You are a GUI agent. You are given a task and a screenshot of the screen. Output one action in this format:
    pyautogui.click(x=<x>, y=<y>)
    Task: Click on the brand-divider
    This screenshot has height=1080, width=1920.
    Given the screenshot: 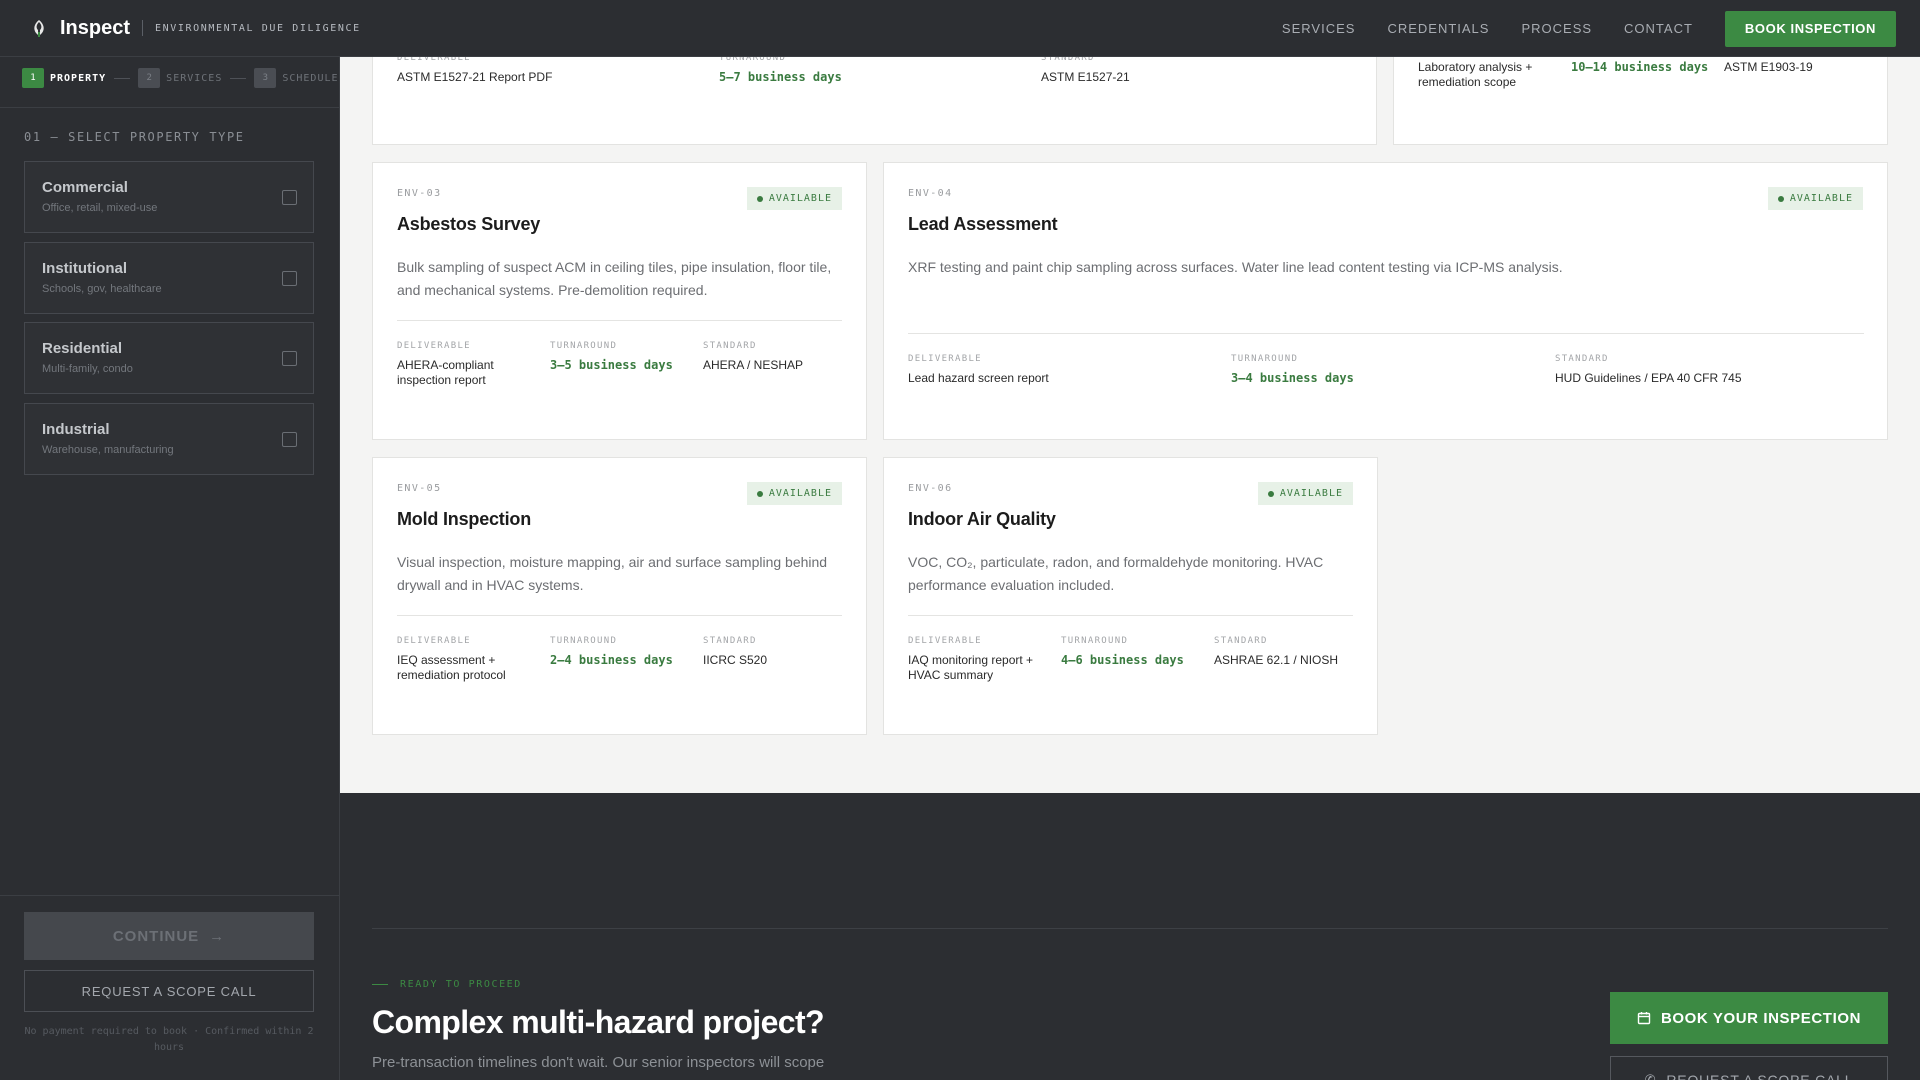 What is the action you would take?
    pyautogui.click(x=143, y=28)
    